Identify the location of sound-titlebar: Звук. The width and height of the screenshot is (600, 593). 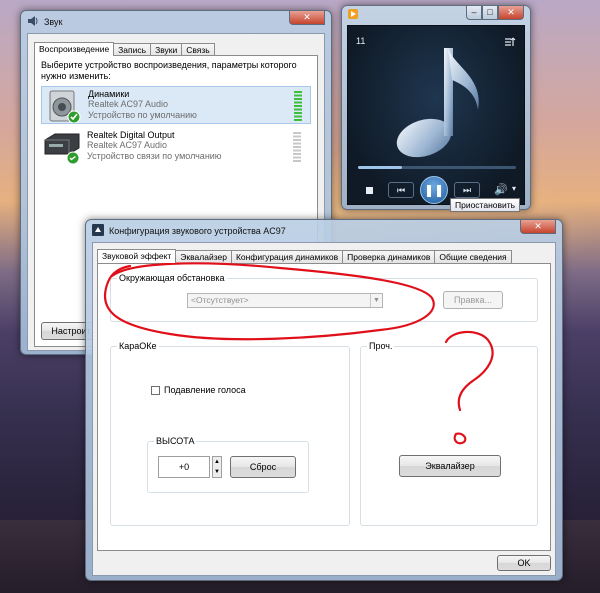
(176, 22).